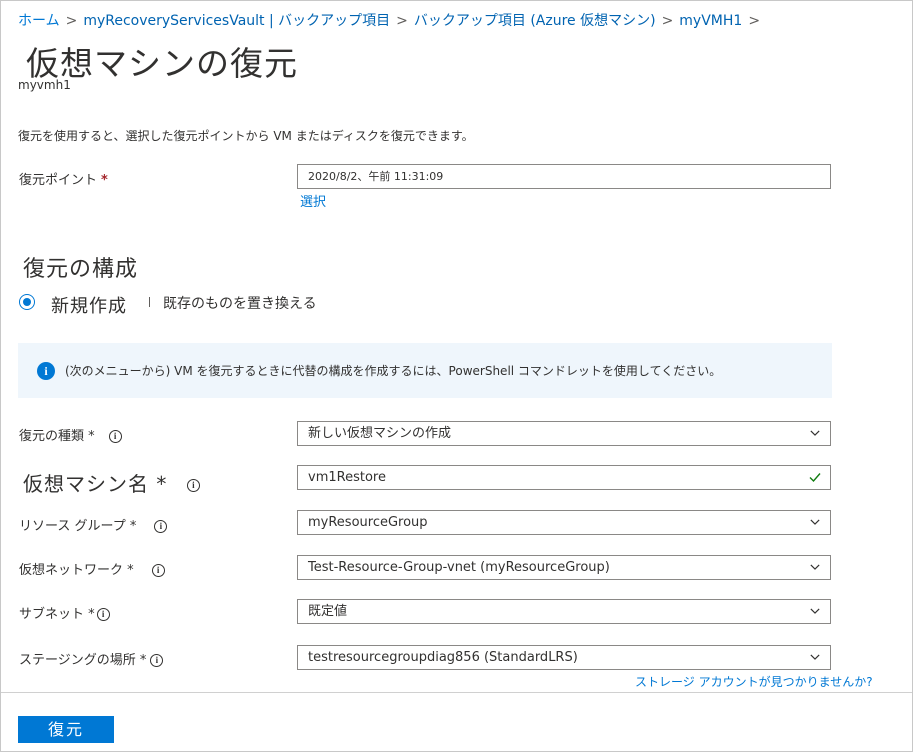  What do you see at coordinates (78, 526) in the screenshot?
I see `resource-group-label-text: リソース グループ *` at bounding box center [78, 526].